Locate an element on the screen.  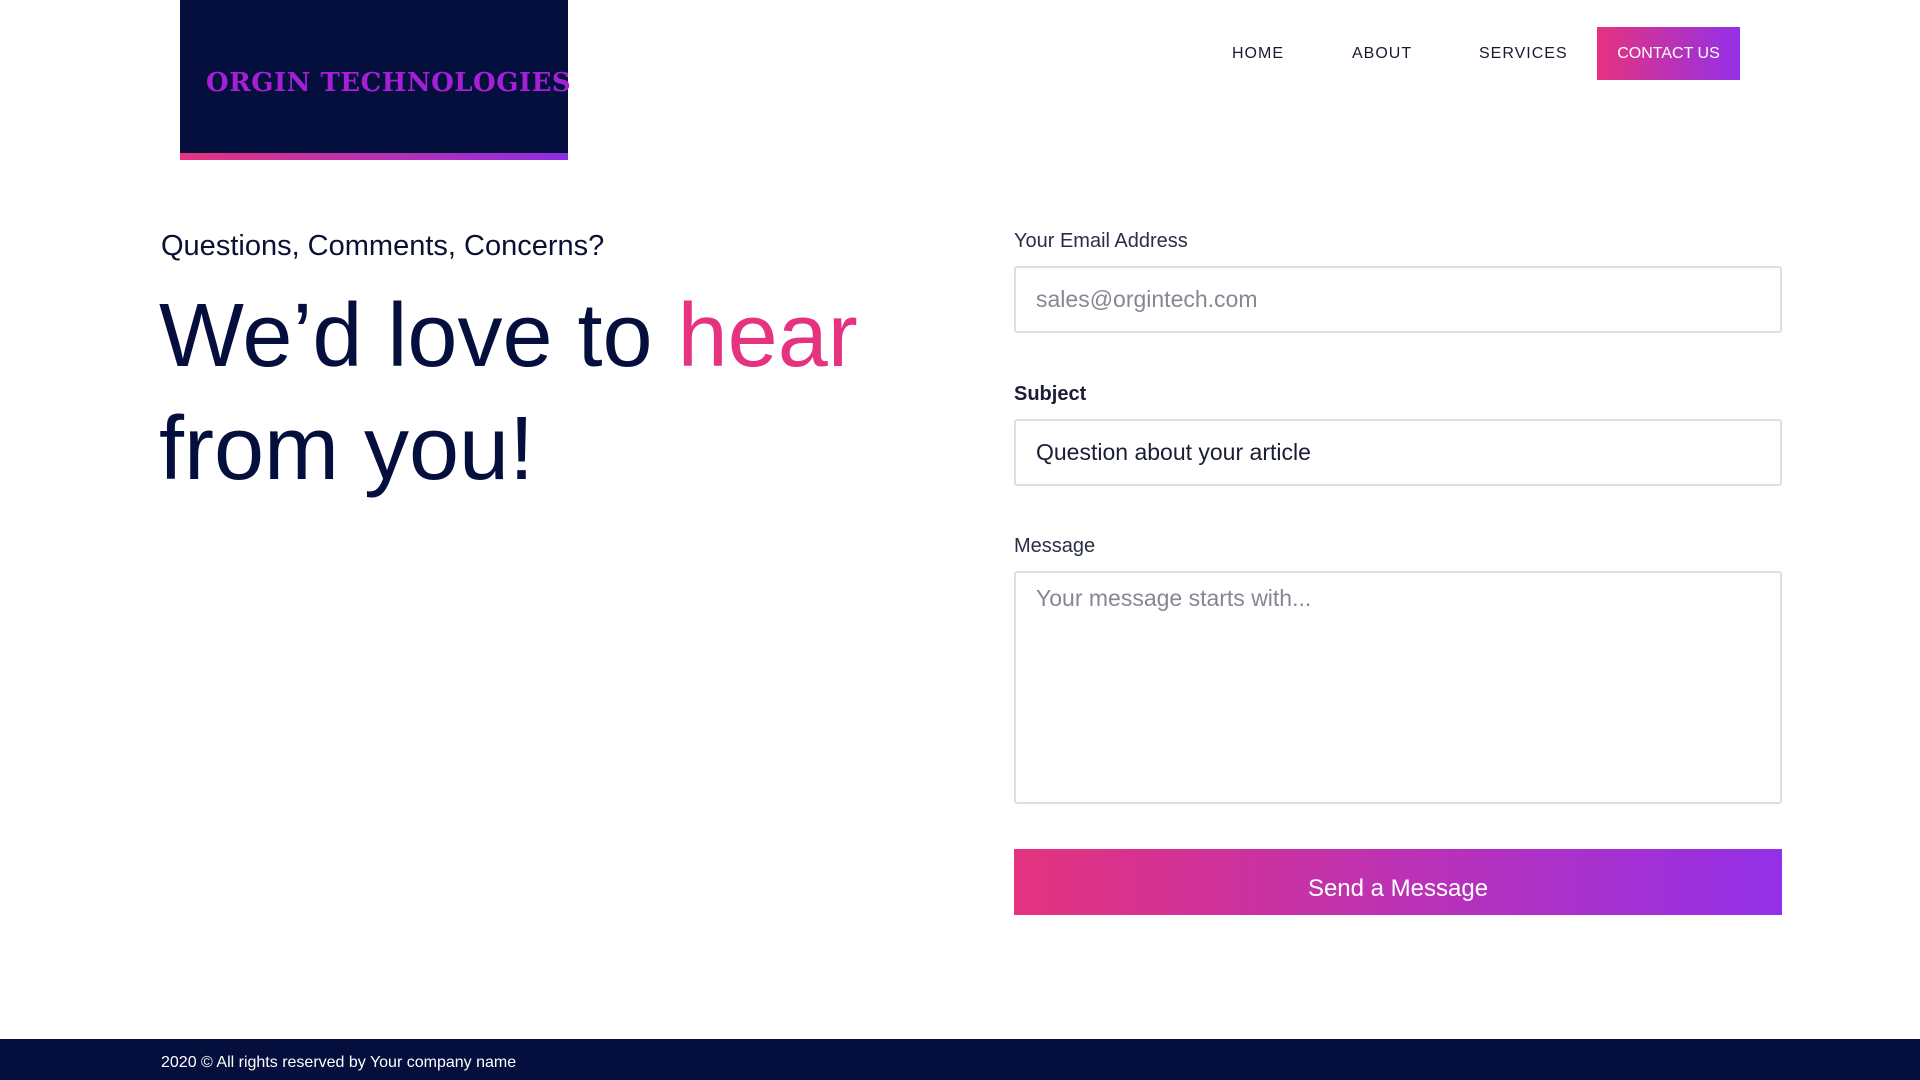
nav-about-link: ABOUT is located at coordinates (1382, 54).